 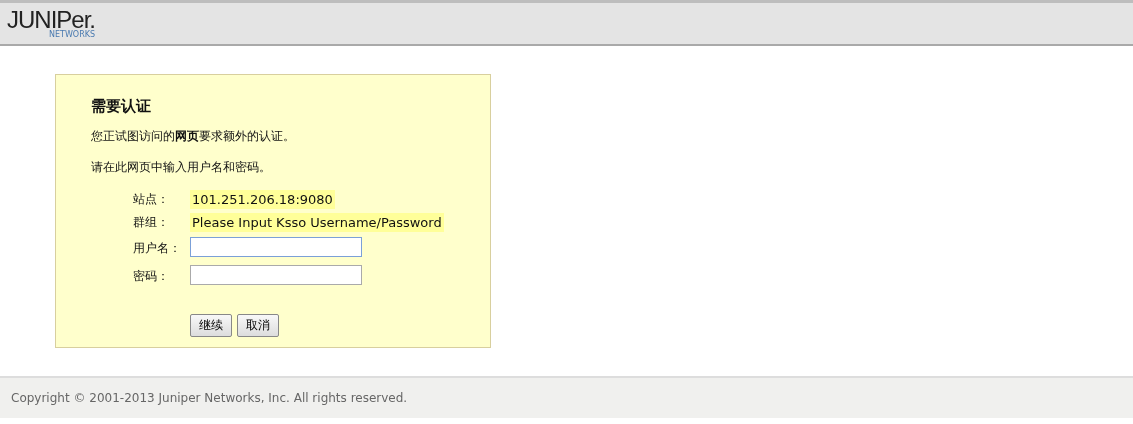 I want to click on instruction-text: 请在此网页中输入用户名和密码。, so click(x=181, y=167).